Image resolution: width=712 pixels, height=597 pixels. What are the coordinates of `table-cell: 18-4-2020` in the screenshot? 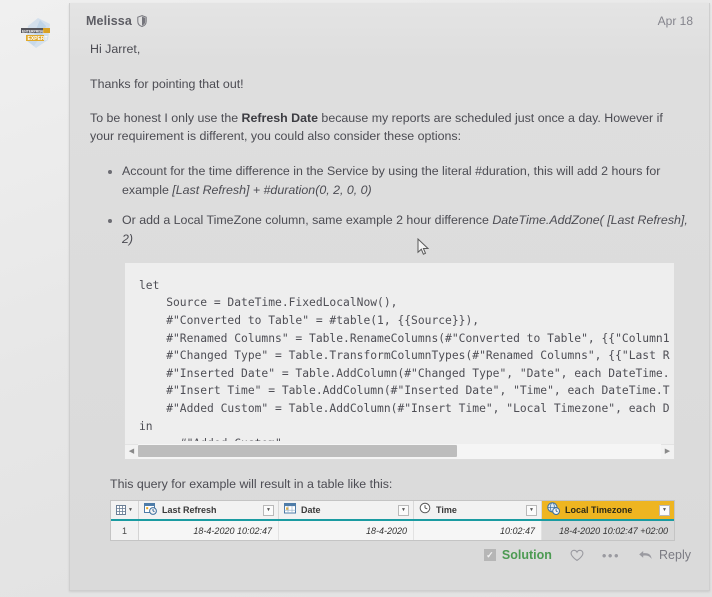 It's located at (346, 531).